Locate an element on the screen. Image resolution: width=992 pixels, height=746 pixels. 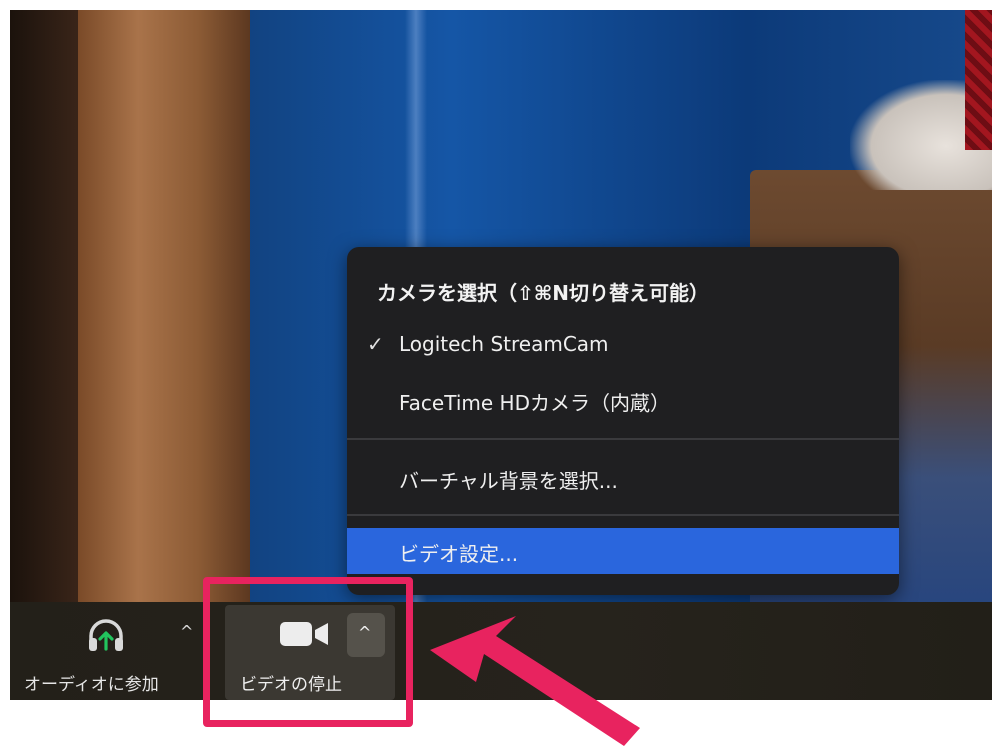
background-object is located at coordinates (978, 80).